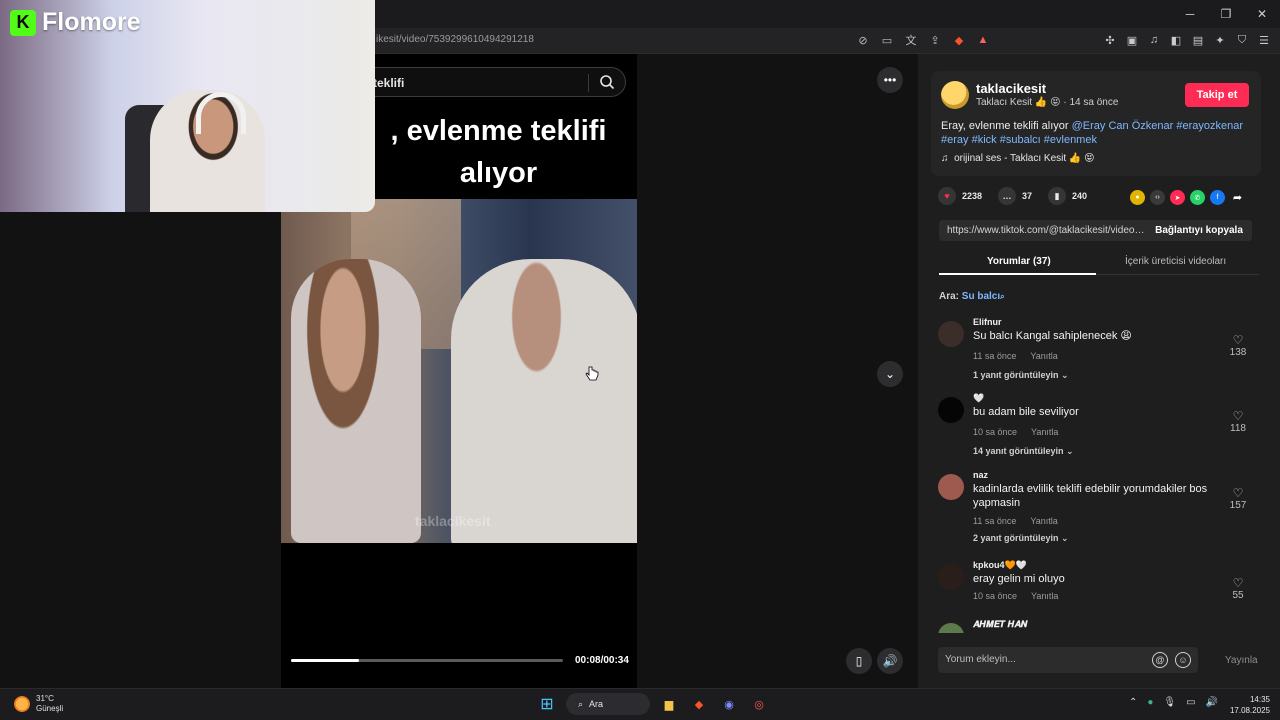 The image size is (1280, 720). What do you see at coordinates (1132, 40) in the screenshot?
I see `screenshot-icon: ▣` at bounding box center [1132, 40].